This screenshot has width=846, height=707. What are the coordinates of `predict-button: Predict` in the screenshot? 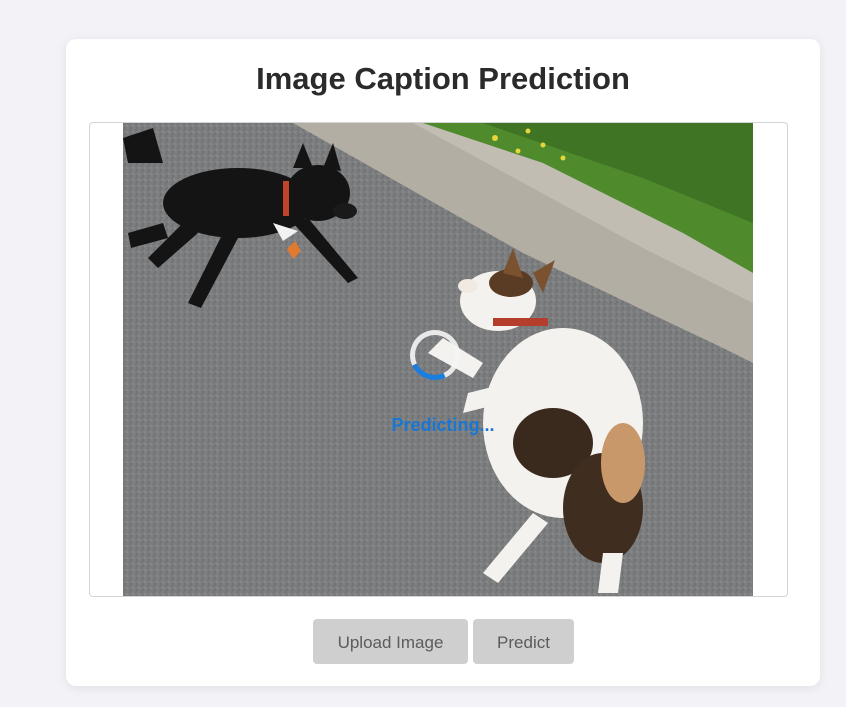 It's located at (523, 641).